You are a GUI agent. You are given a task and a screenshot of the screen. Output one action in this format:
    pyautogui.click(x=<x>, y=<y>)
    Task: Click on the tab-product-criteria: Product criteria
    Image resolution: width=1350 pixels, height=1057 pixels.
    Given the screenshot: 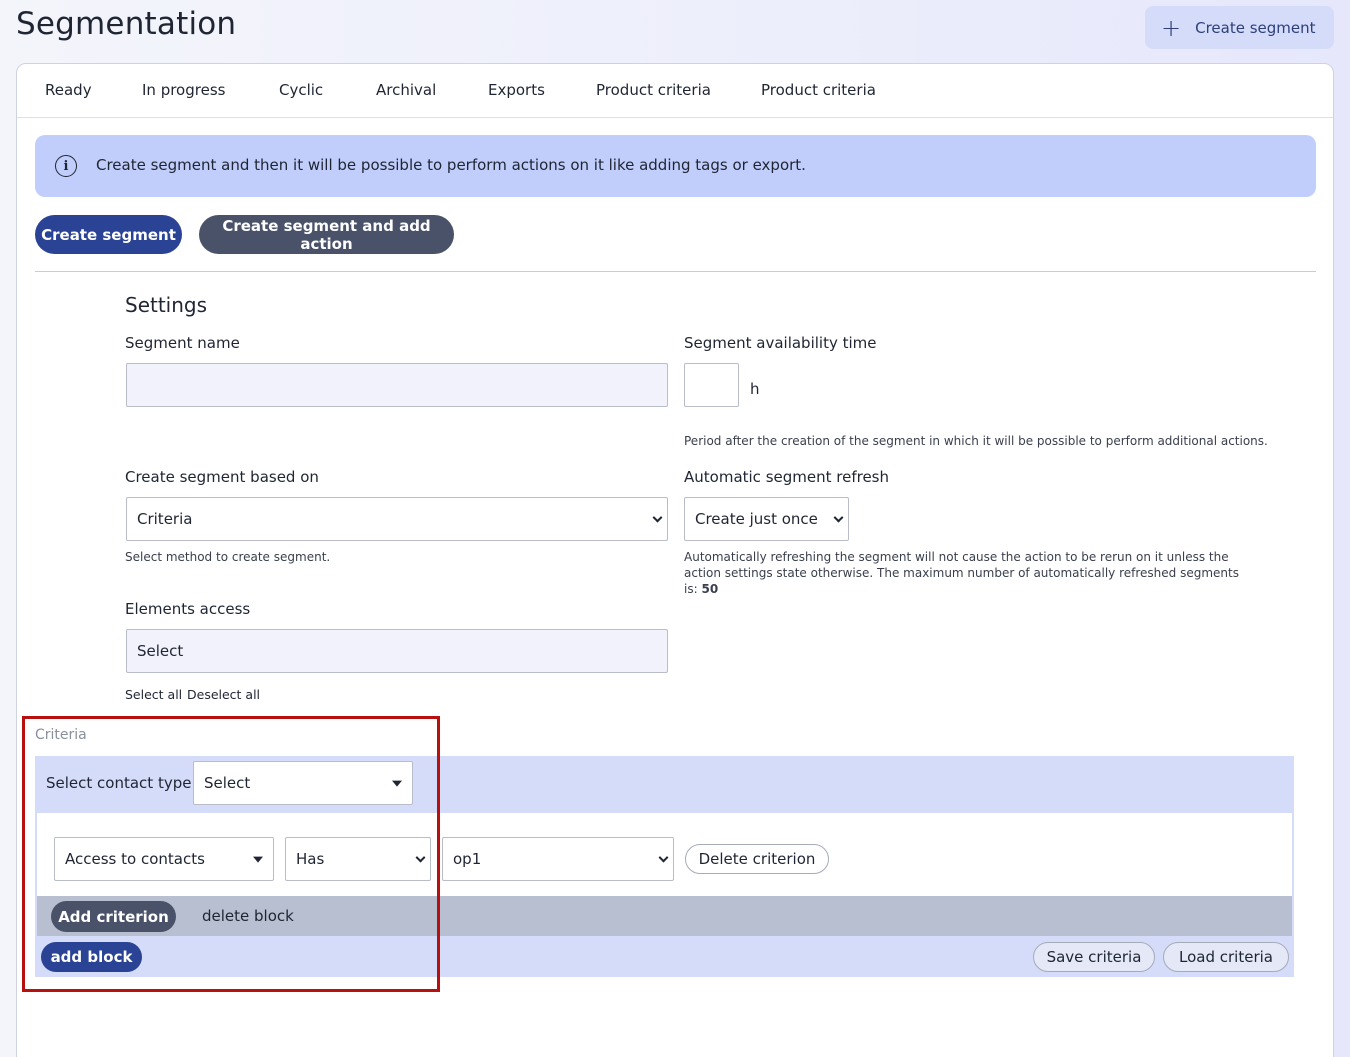 What is the action you would take?
    pyautogui.click(x=653, y=90)
    